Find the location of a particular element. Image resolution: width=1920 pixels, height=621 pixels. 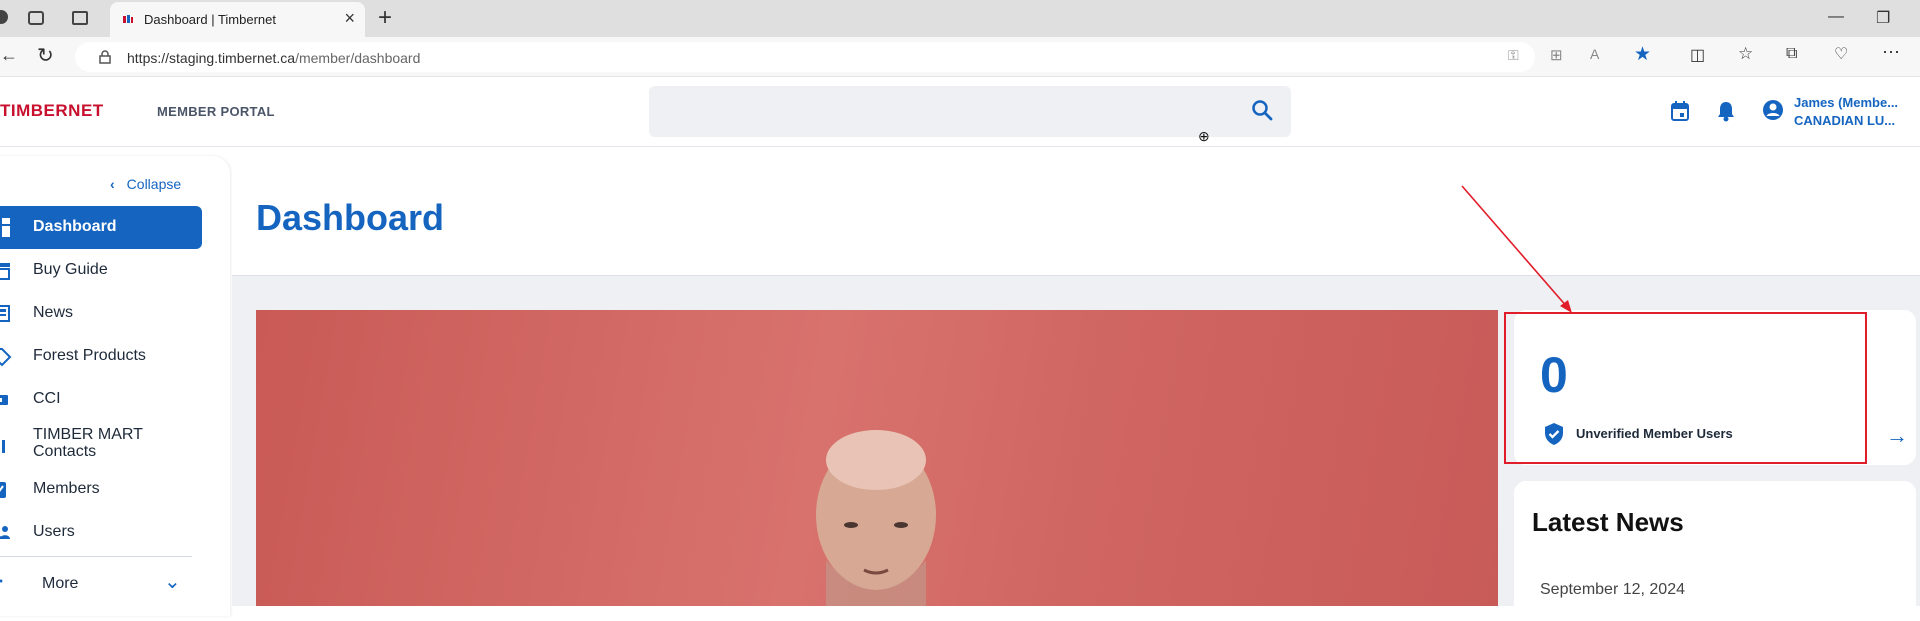

sidebar-item-forest-products: Forest Products is located at coordinates (101, 356).